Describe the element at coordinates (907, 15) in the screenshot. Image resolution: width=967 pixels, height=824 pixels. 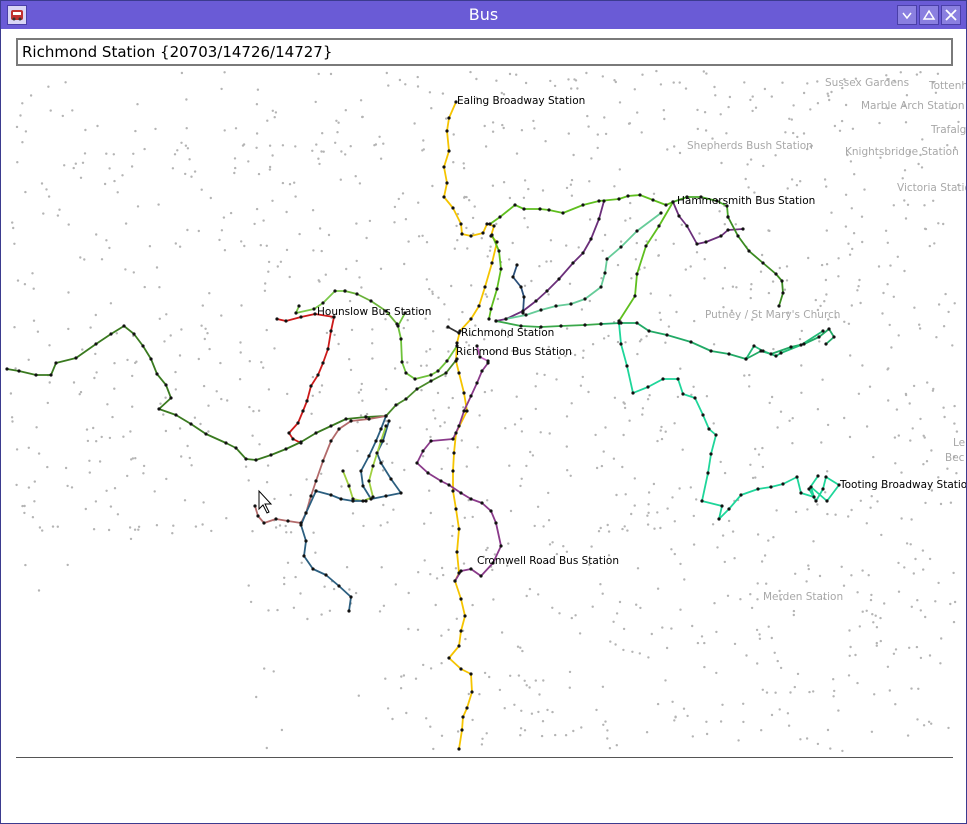
I see `minimize-button` at that location.